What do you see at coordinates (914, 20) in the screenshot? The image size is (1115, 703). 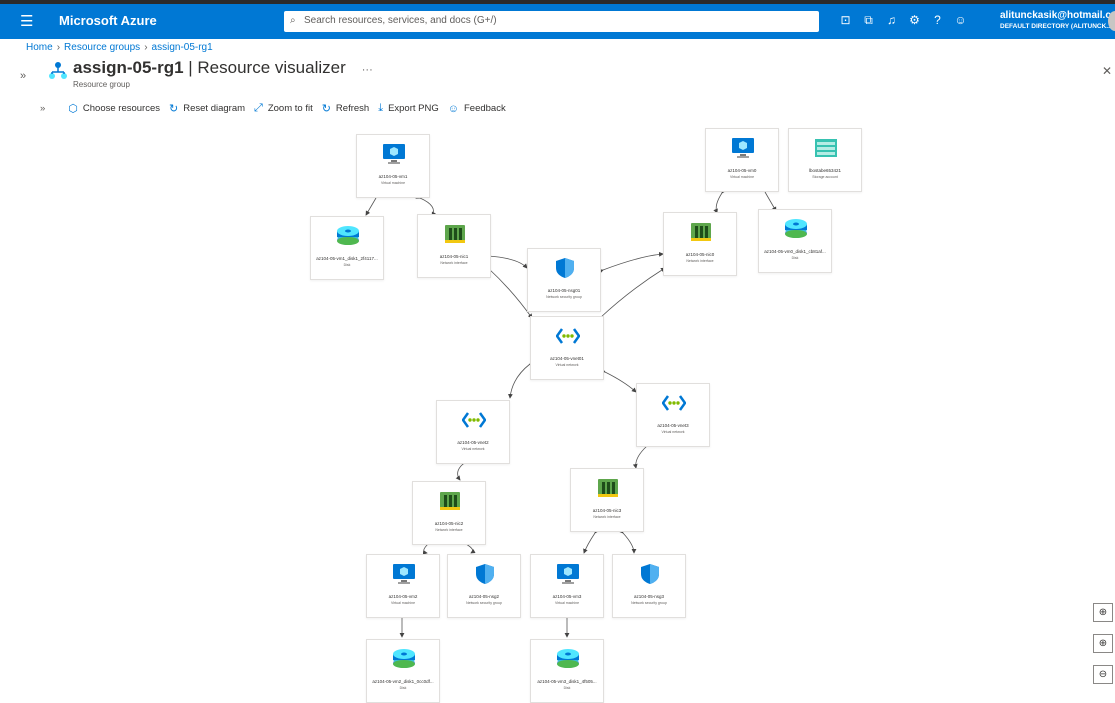 I see `settings-icon: ⚙` at bounding box center [914, 20].